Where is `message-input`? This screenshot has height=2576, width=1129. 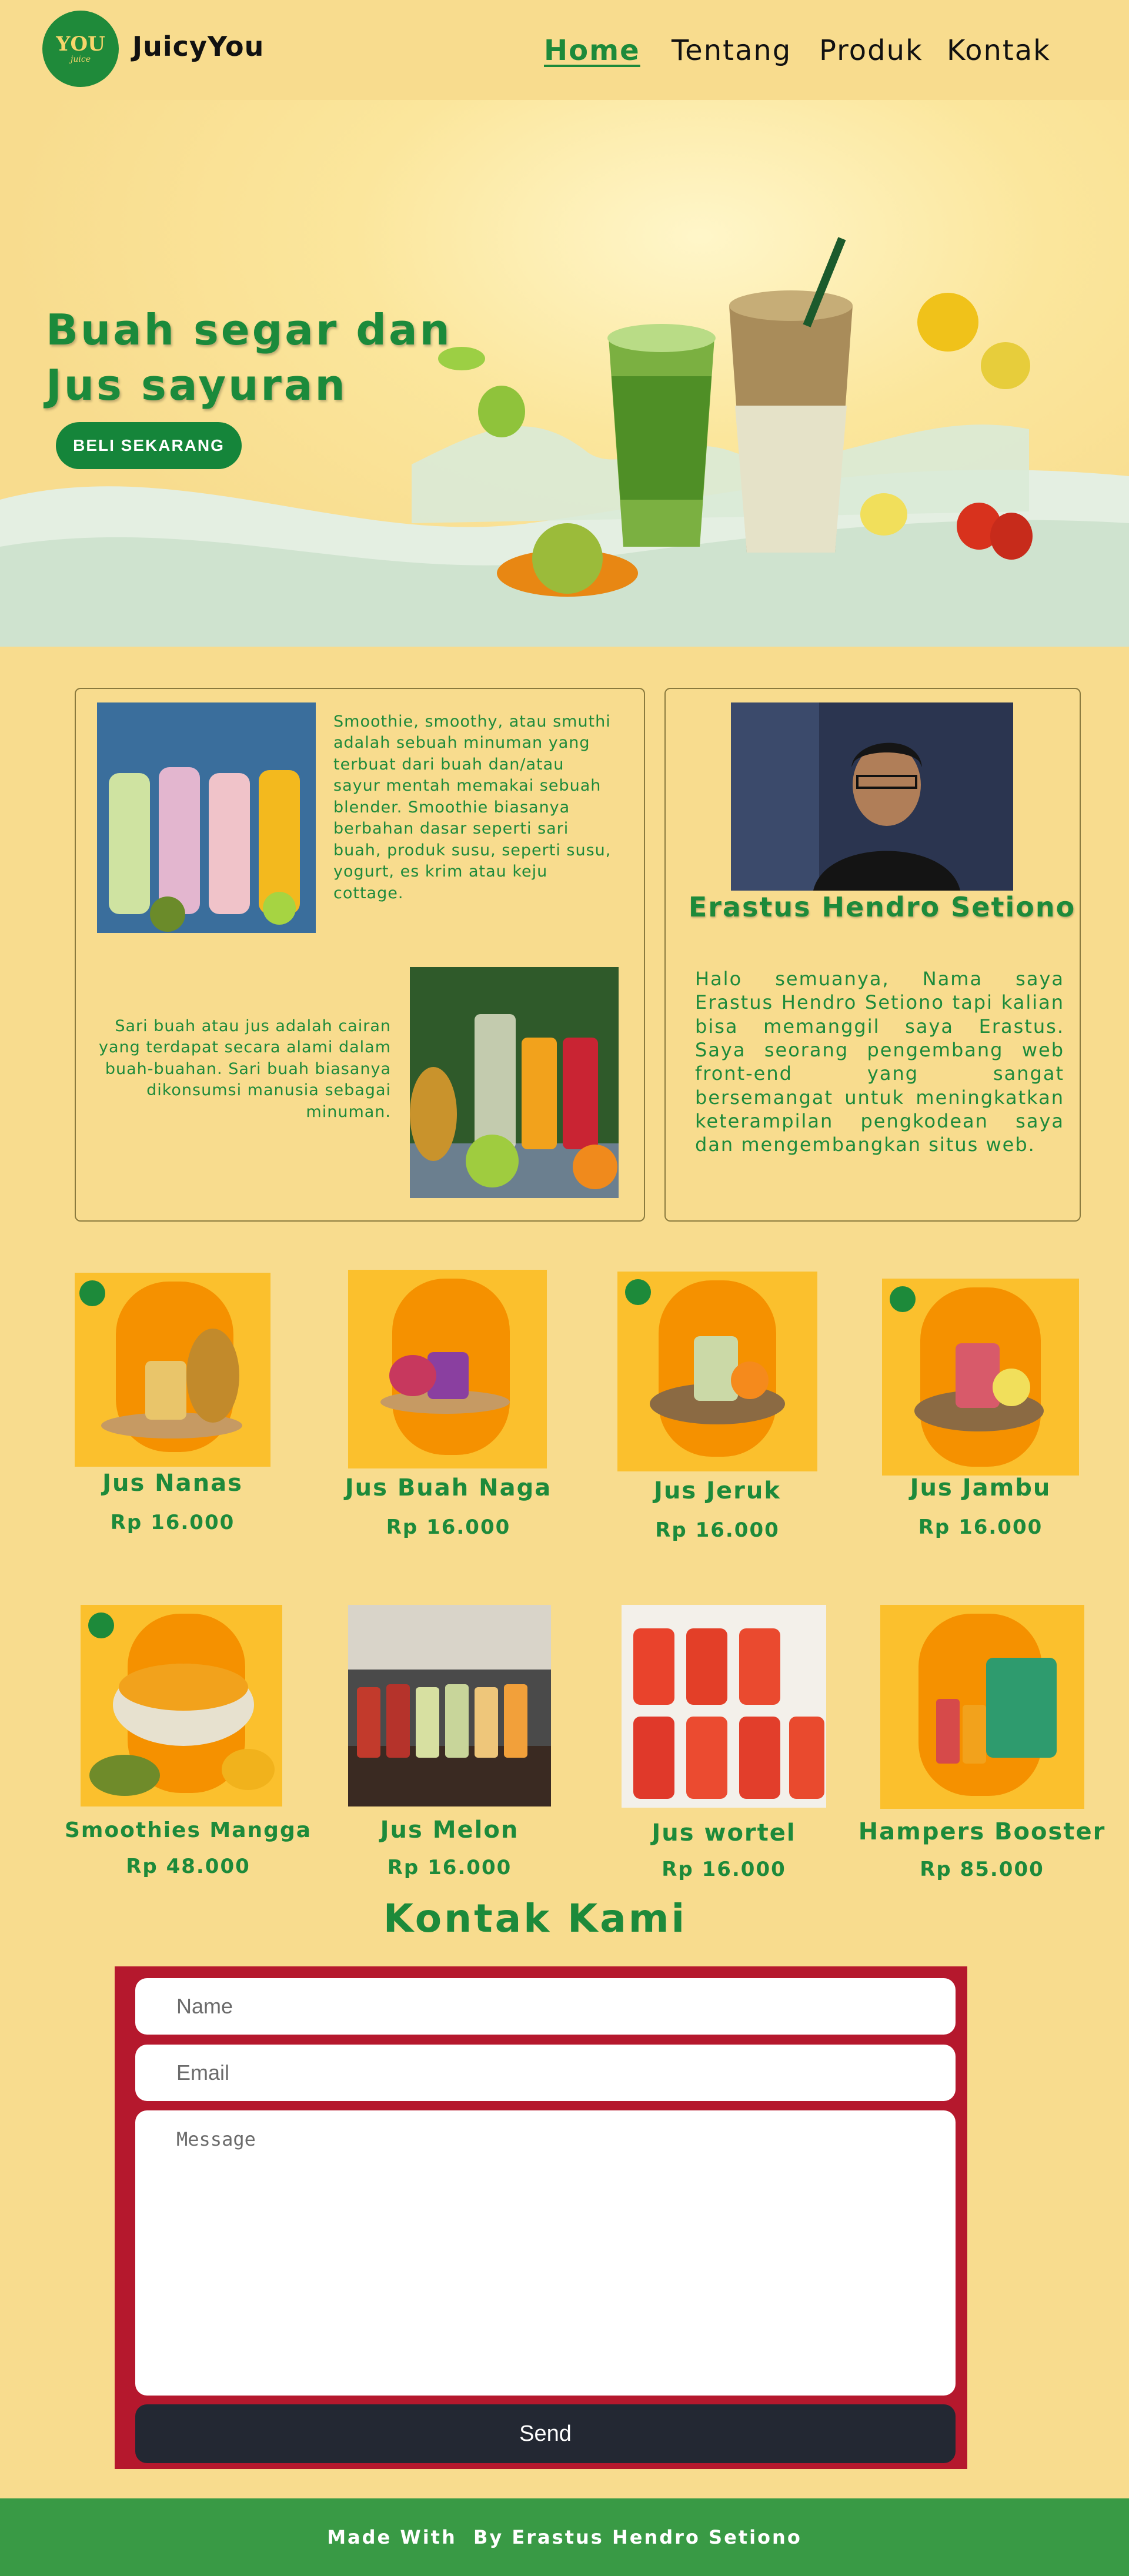 message-input is located at coordinates (545, 2253).